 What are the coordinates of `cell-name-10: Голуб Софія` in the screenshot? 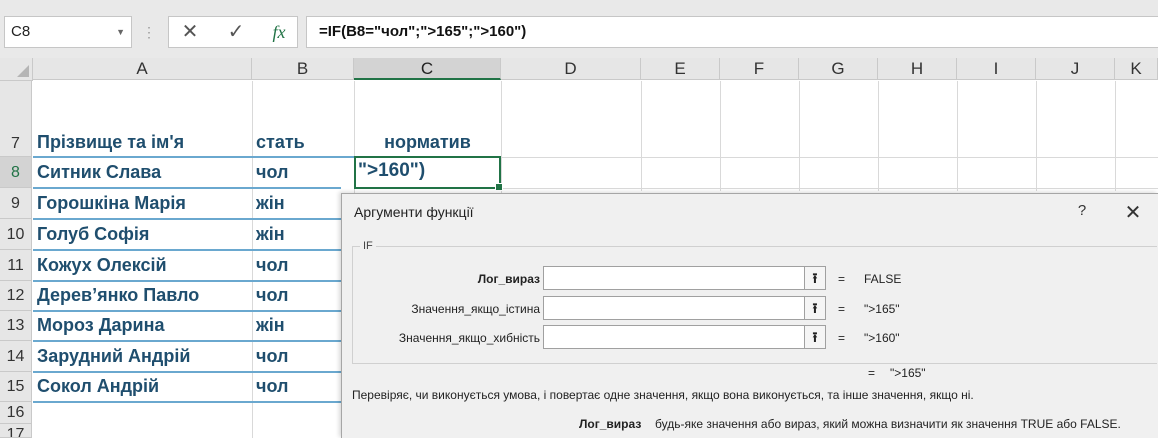 It's located at (93, 234).